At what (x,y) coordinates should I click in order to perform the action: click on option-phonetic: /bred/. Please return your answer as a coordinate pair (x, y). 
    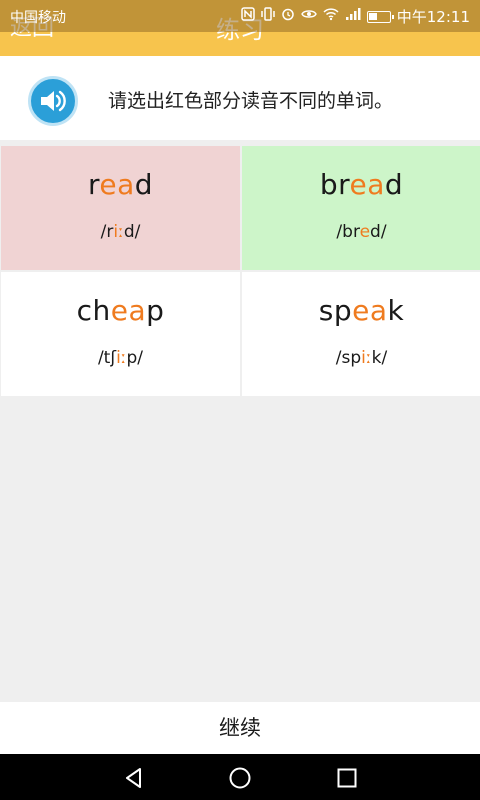
    Looking at the image, I should click on (361, 232).